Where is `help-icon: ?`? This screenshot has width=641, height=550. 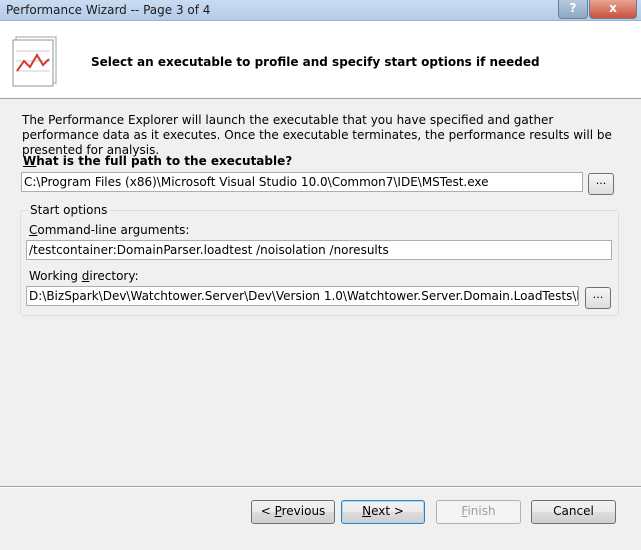
help-icon: ? is located at coordinates (573, 8).